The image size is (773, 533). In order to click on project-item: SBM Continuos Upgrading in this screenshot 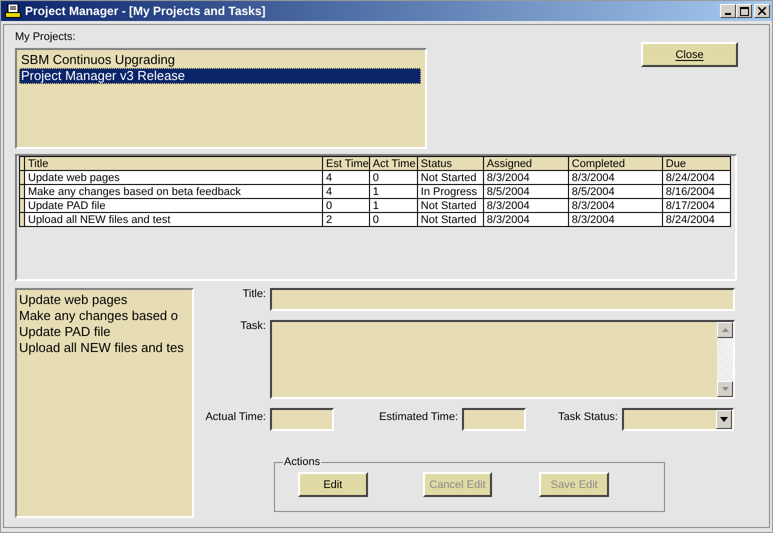, I will do `click(220, 60)`.